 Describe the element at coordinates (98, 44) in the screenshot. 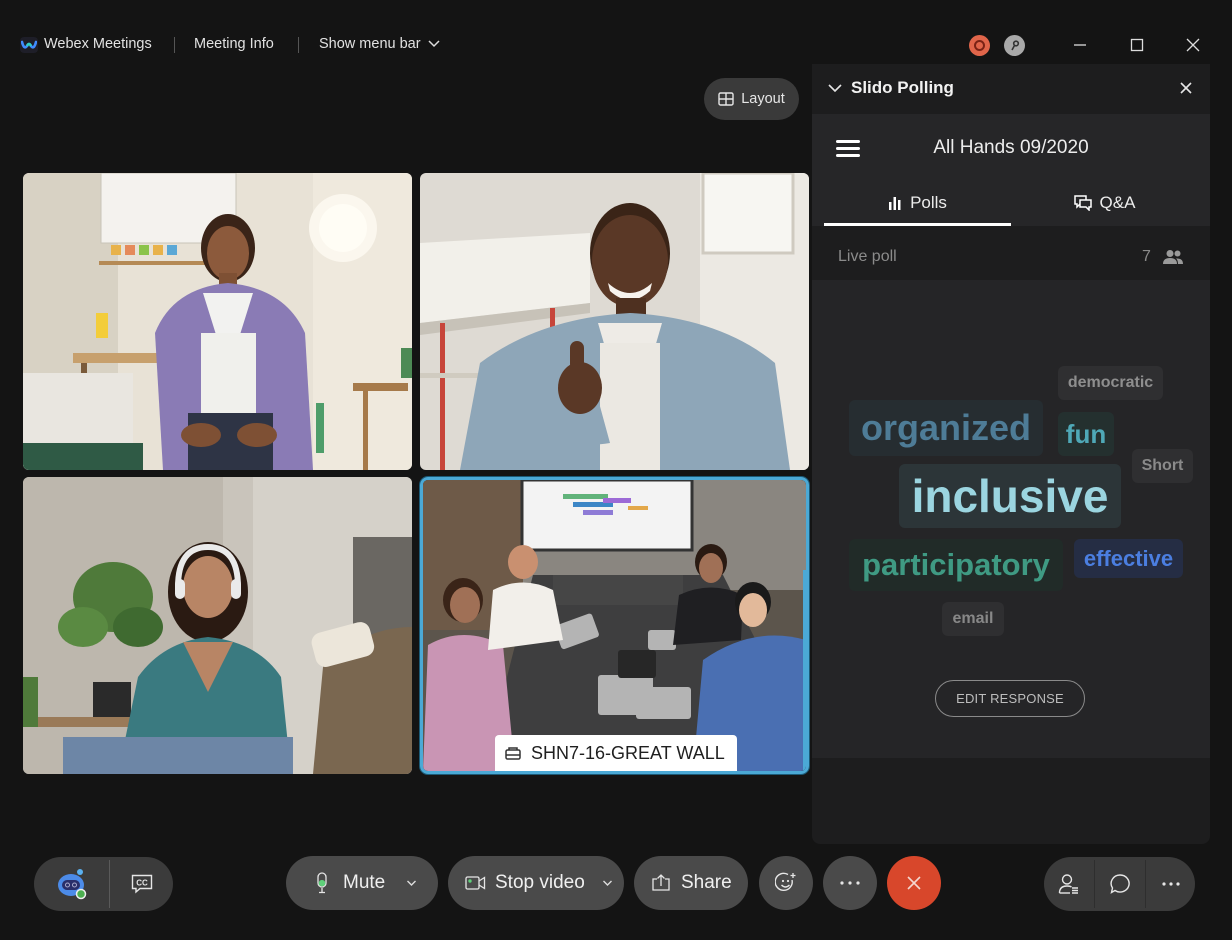

I see `app-name: Webex Meetings` at that location.